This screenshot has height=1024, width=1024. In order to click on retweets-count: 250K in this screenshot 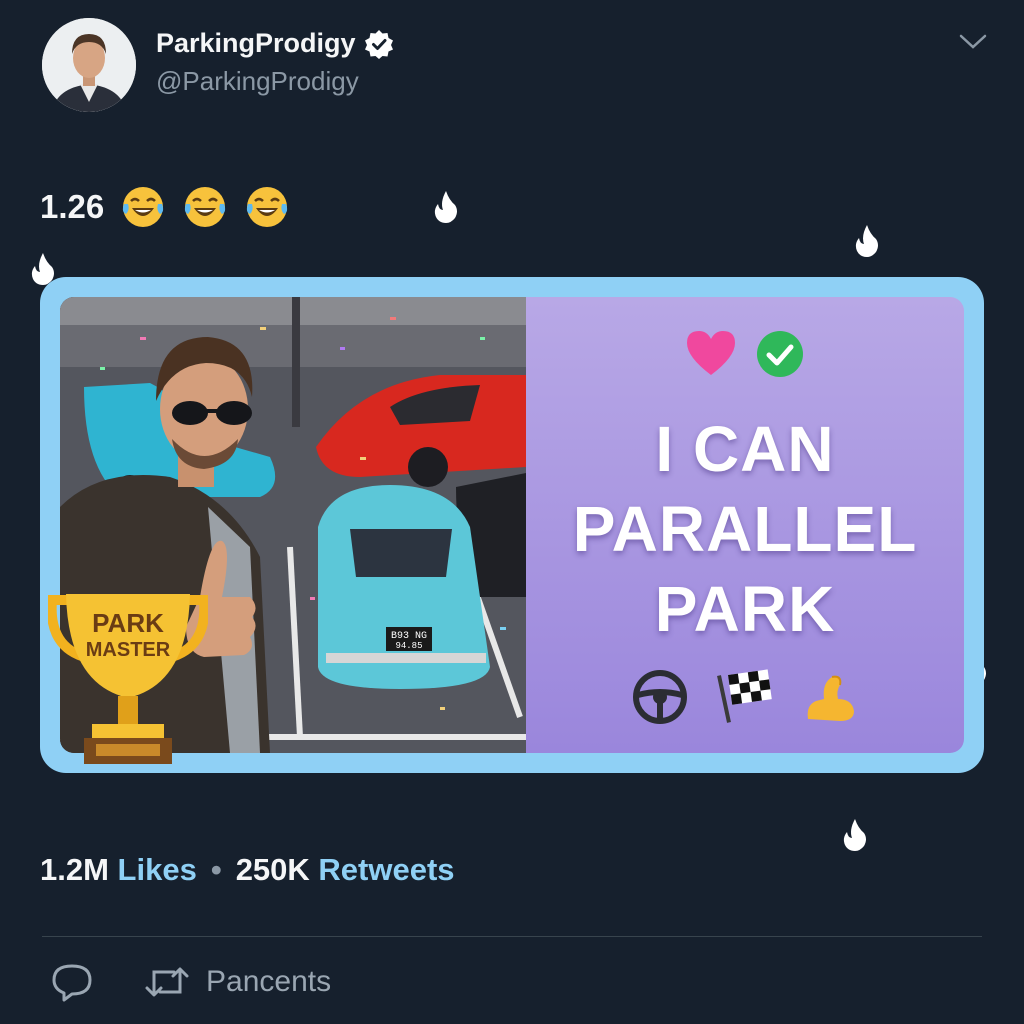, I will do `click(272, 869)`.